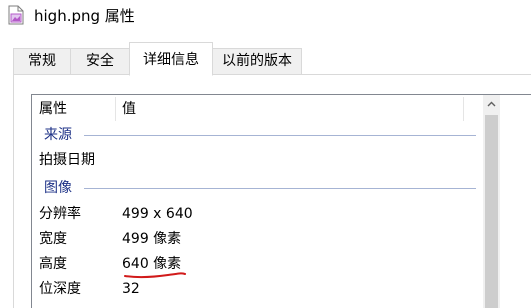 Image resolution: width=531 pixels, height=308 pixels. What do you see at coordinates (60, 289) in the screenshot?
I see `property-name: 位深度` at bounding box center [60, 289].